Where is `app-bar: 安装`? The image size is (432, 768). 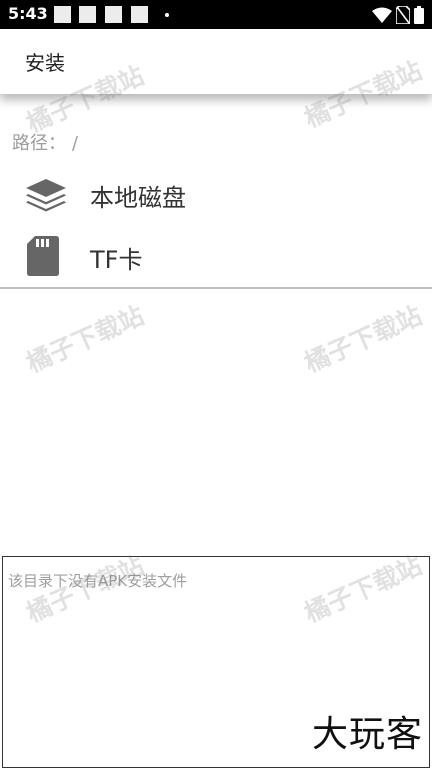
app-bar: 安装 is located at coordinates (216, 61).